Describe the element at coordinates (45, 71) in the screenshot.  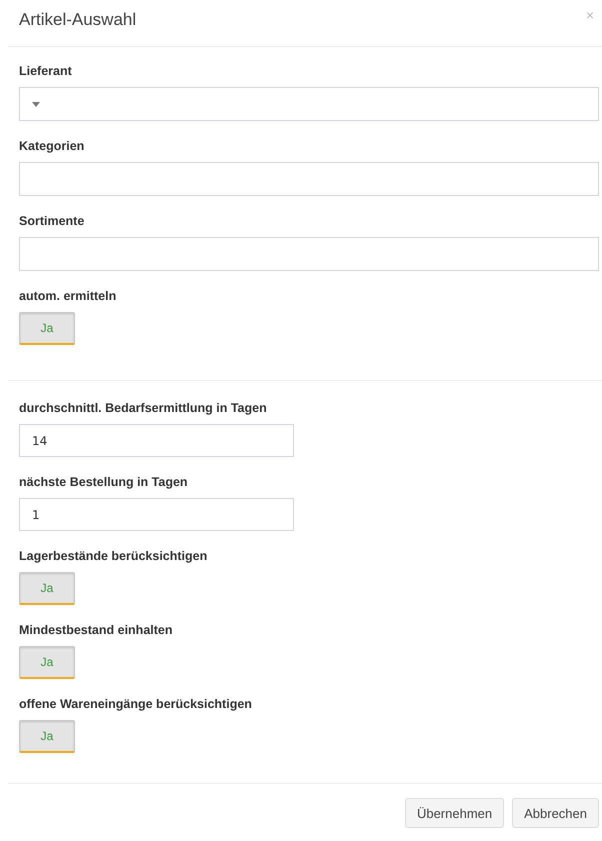
I see `field-label: Lieferant` at that location.